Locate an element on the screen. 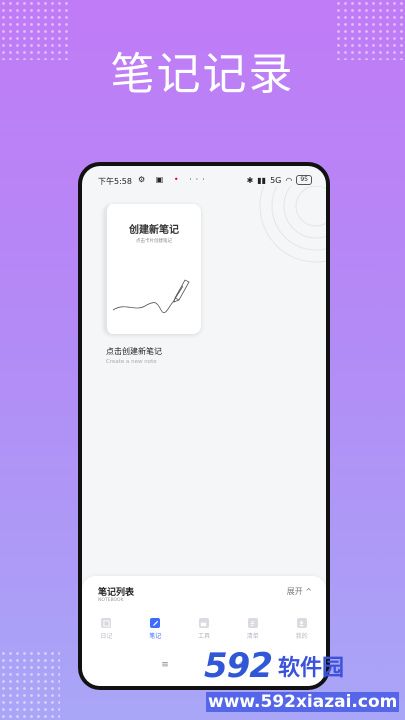 The width and height of the screenshot is (405, 720). toolbox-icon is located at coordinates (203, 623).